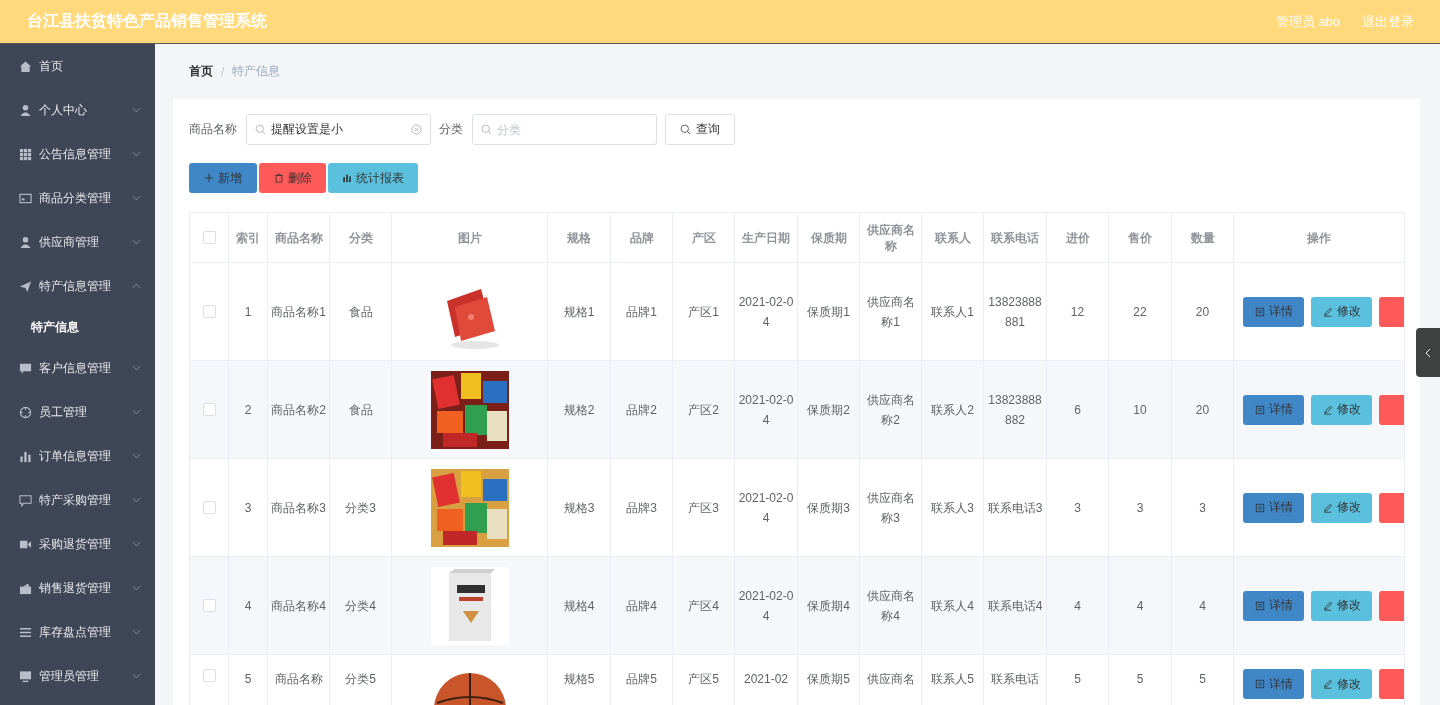  What do you see at coordinates (1015, 679) in the screenshot?
I see `table-cell-text: 联系电话` at bounding box center [1015, 679].